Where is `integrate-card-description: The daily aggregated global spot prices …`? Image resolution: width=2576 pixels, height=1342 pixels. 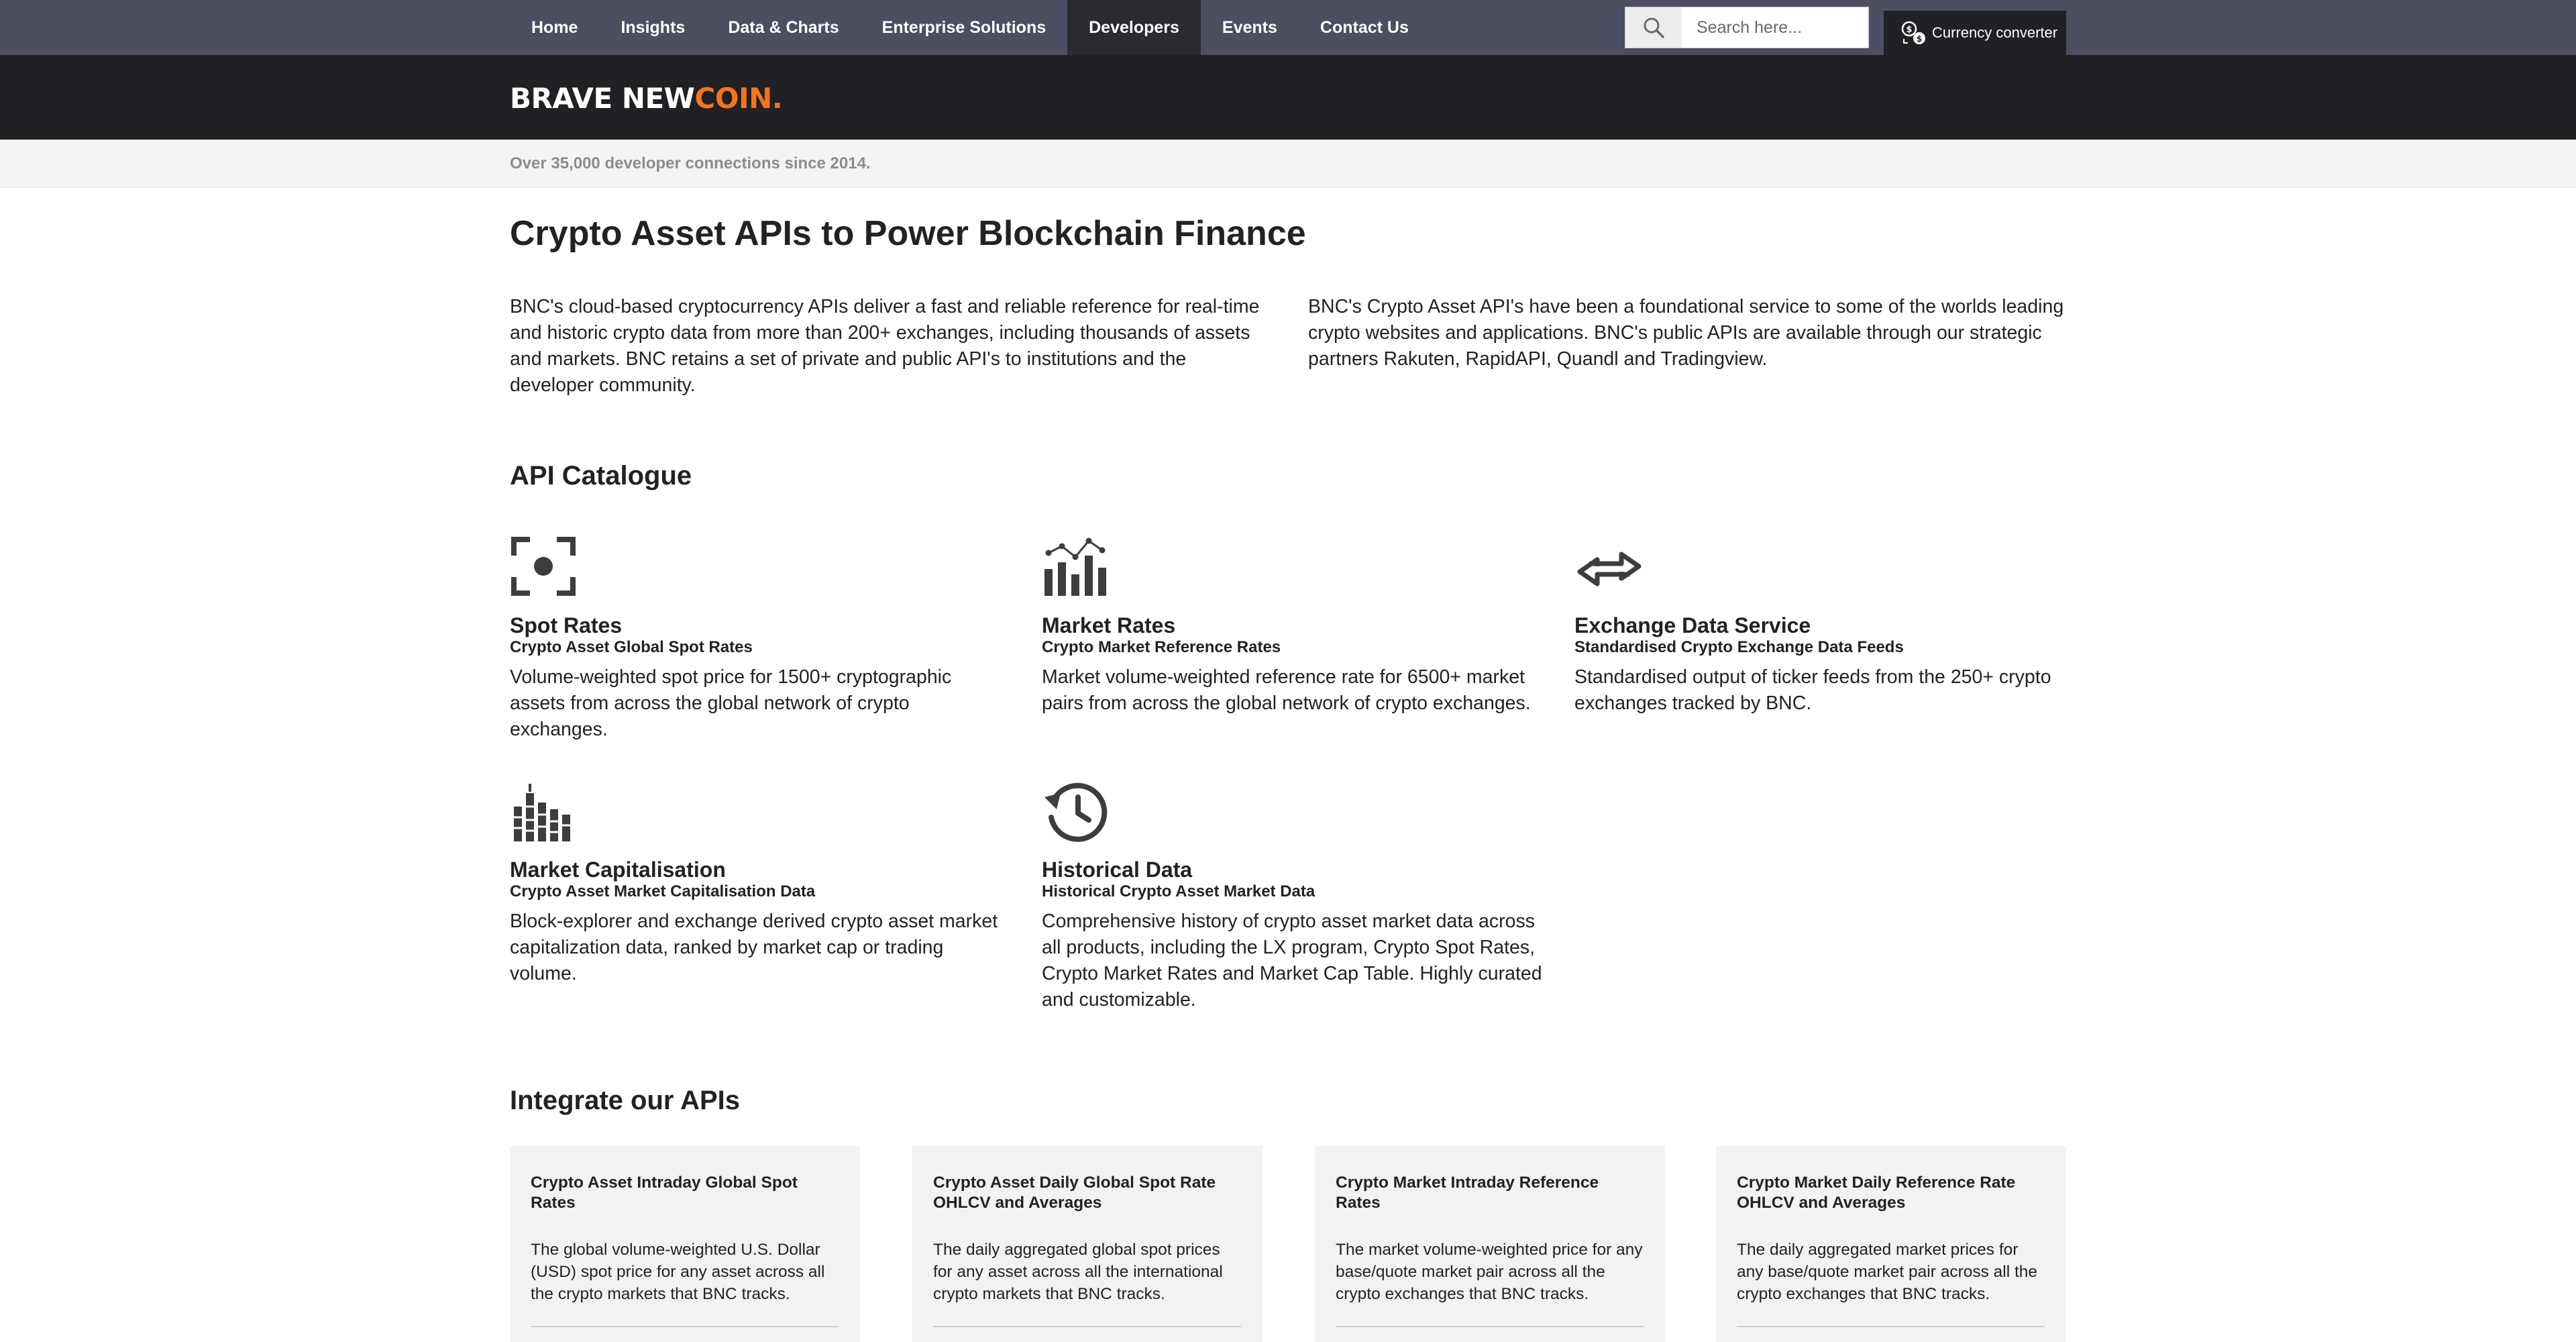
integrate-card-description: The daily aggregated global spot prices … is located at coordinates (1078, 1272).